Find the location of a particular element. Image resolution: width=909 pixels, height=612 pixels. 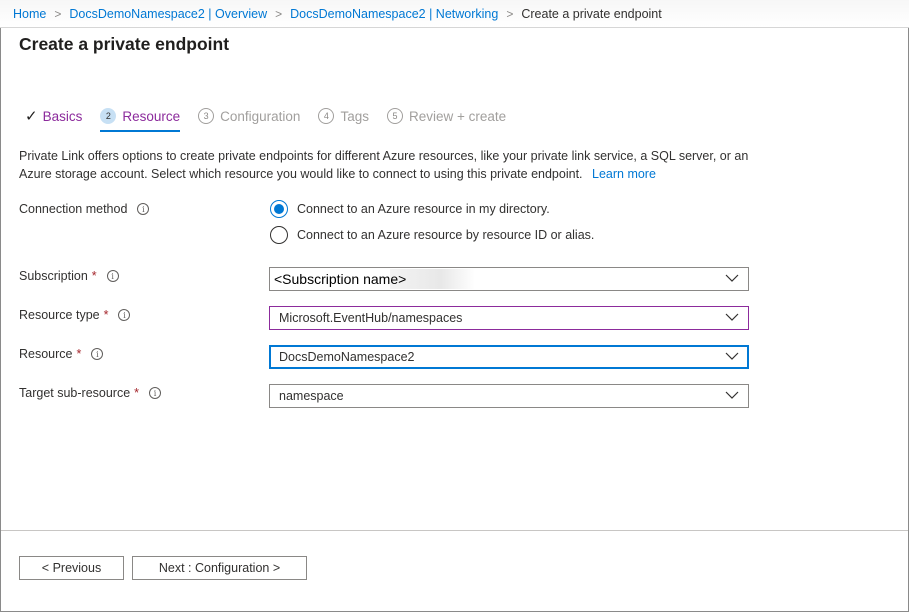

label-text: Subscription is located at coordinates (53, 276).